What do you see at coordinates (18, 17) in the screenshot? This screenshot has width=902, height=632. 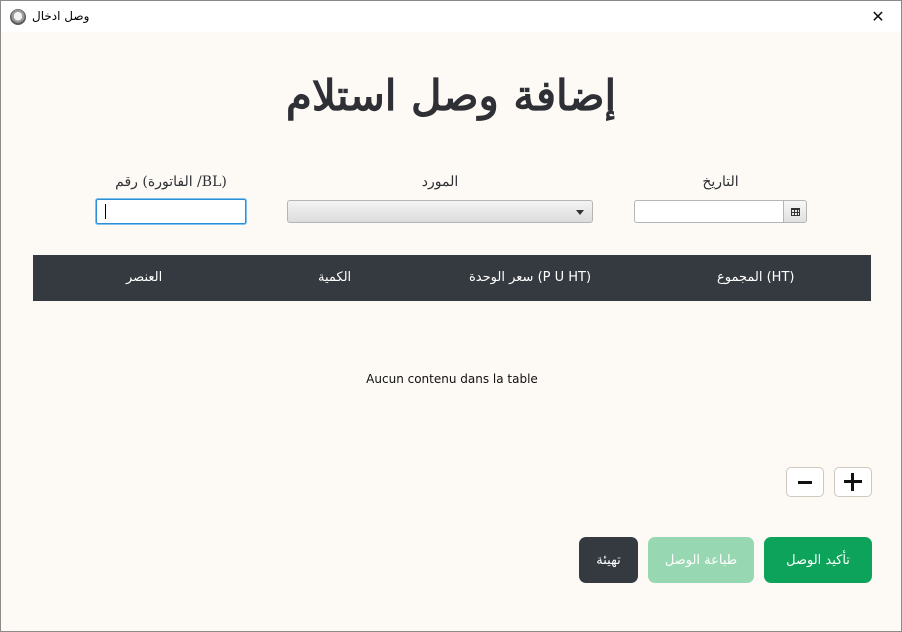 I see `app-icon` at bounding box center [18, 17].